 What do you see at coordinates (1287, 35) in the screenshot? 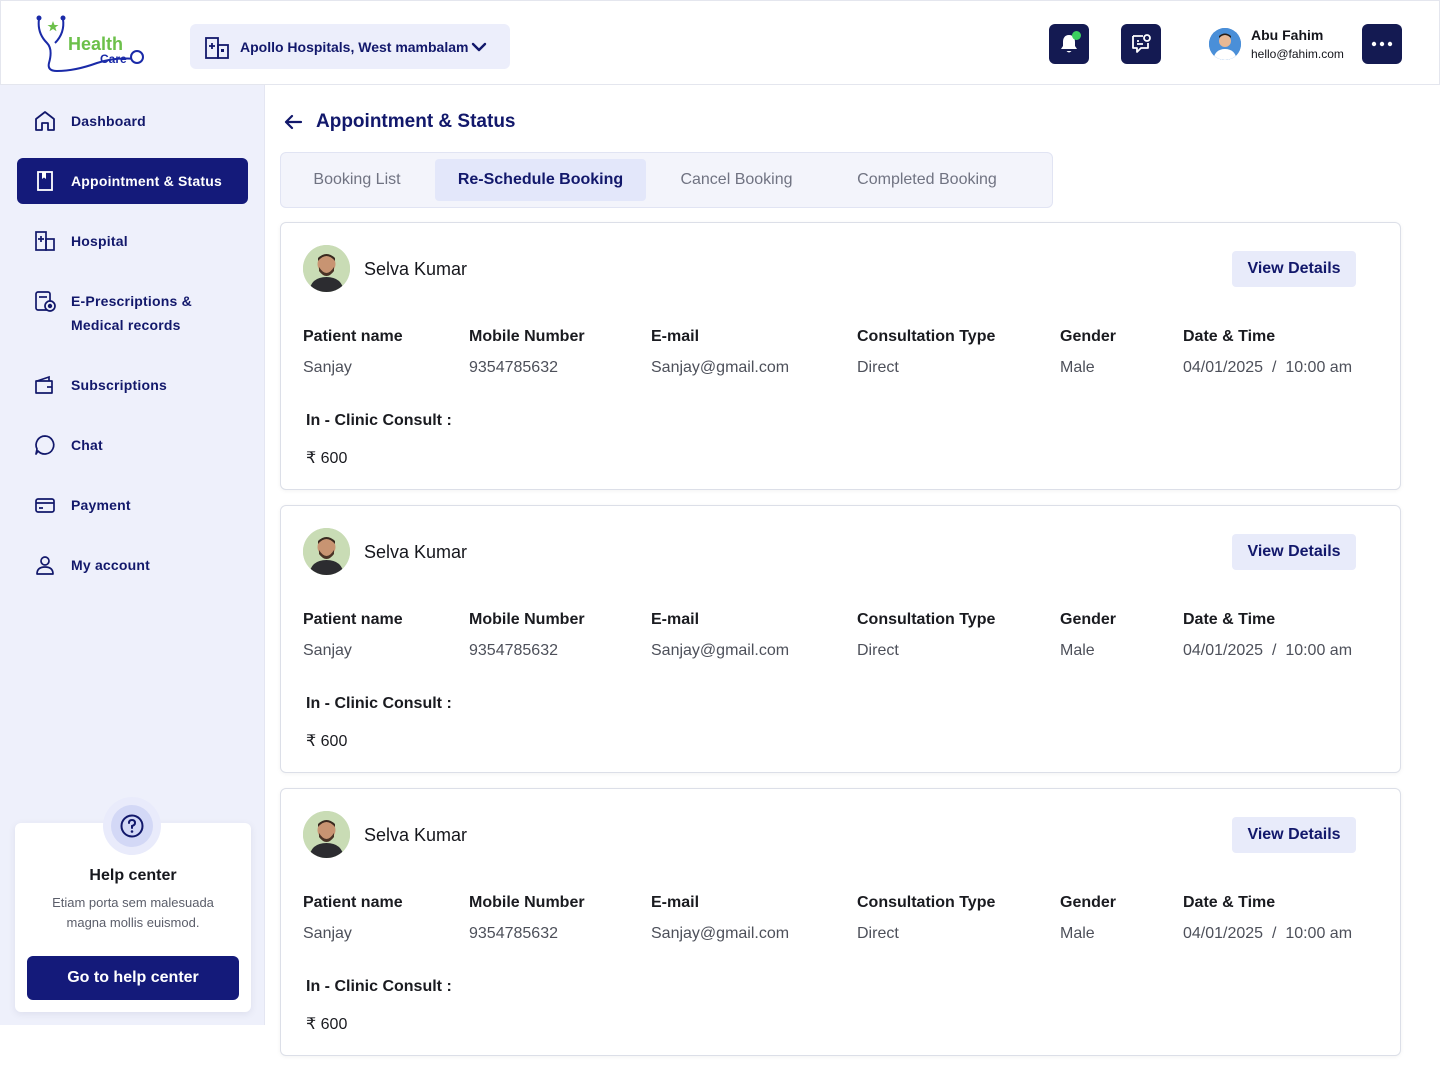
I see `user-name: Abu Fahim` at bounding box center [1287, 35].